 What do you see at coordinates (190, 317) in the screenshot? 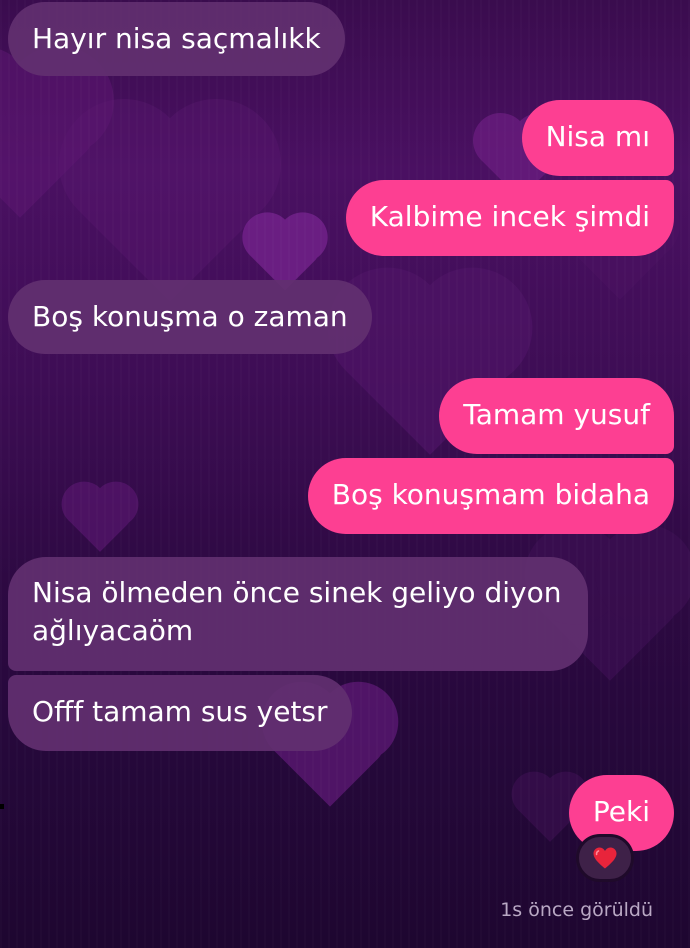
I see `message-incoming: Boş konuşma o zaman` at bounding box center [190, 317].